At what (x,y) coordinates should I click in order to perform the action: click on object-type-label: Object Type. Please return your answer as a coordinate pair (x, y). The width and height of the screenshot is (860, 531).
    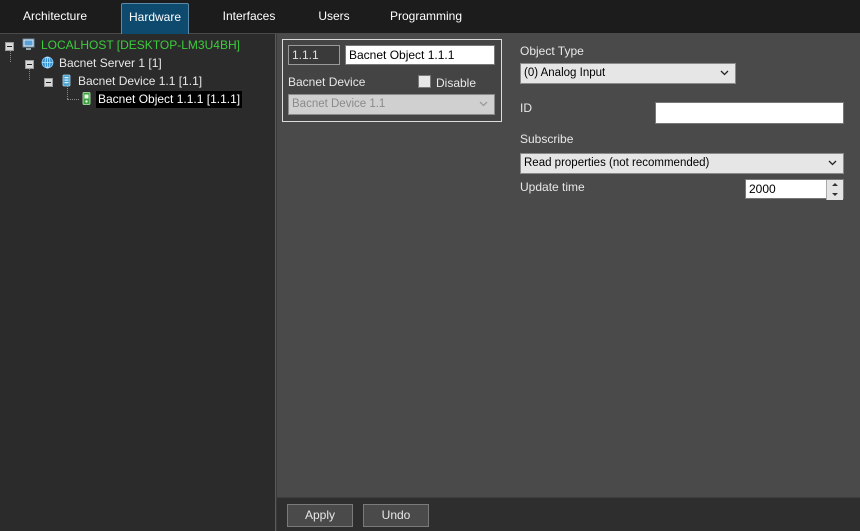
    Looking at the image, I should click on (552, 51).